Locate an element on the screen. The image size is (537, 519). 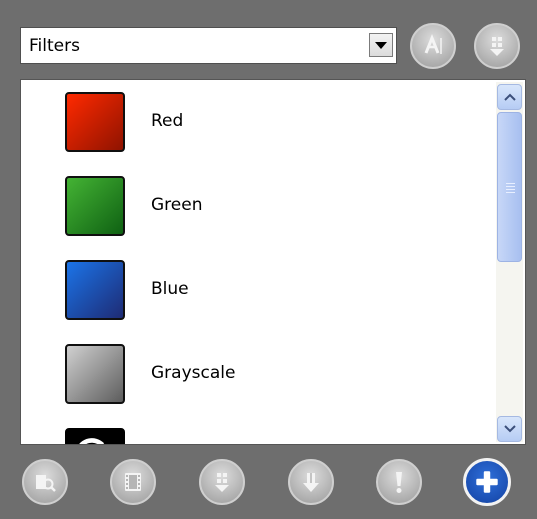
film-strip-icon is located at coordinates (133, 482).